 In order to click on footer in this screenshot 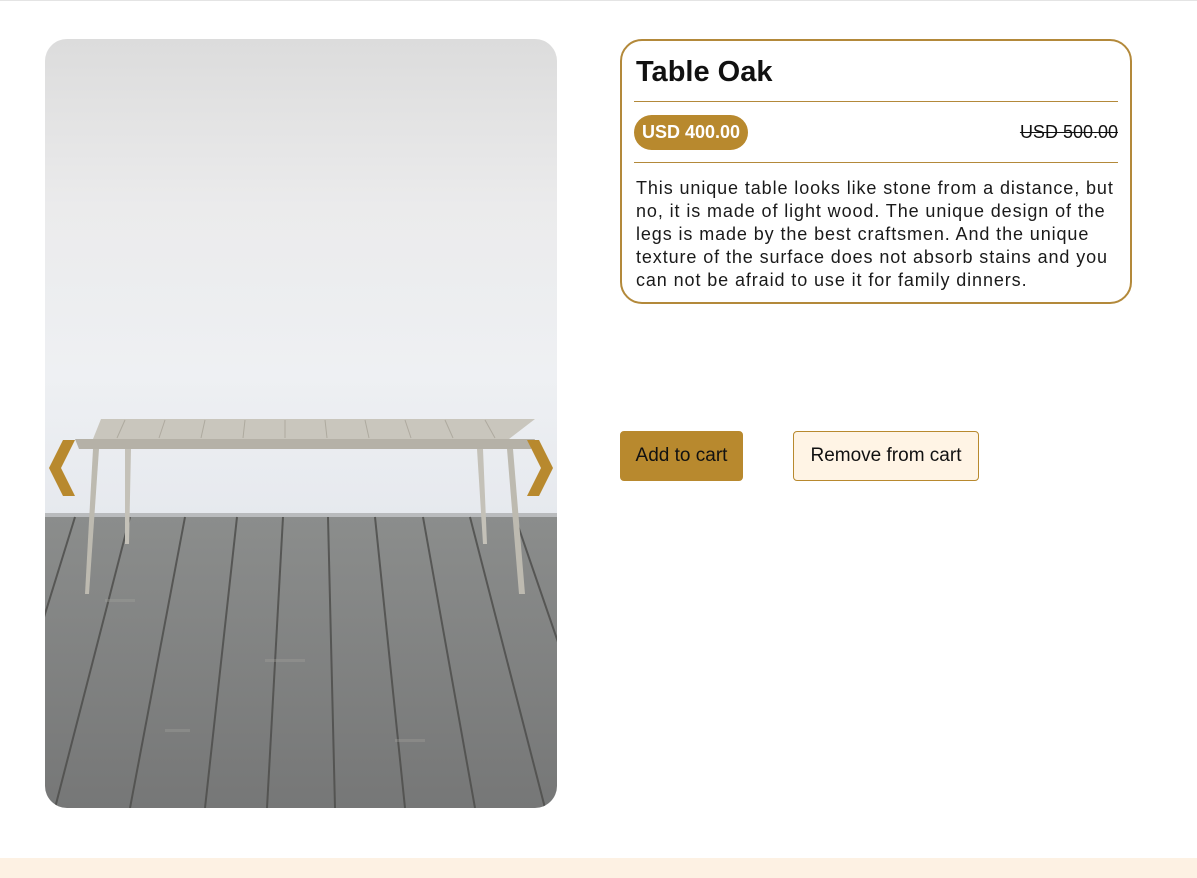, I will do `click(598, 868)`.